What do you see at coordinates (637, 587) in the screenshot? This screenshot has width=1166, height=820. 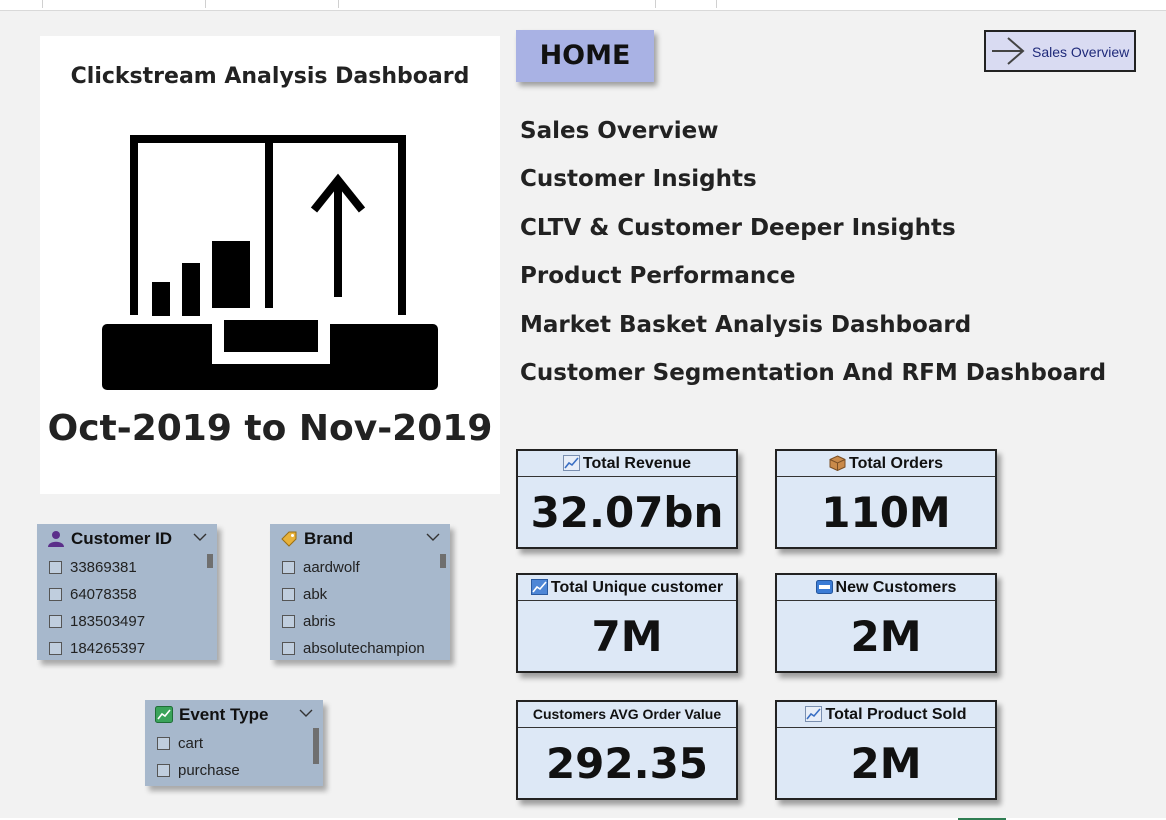 I see `kpi-label: Total Unique customer` at bounding box center [637, 587].